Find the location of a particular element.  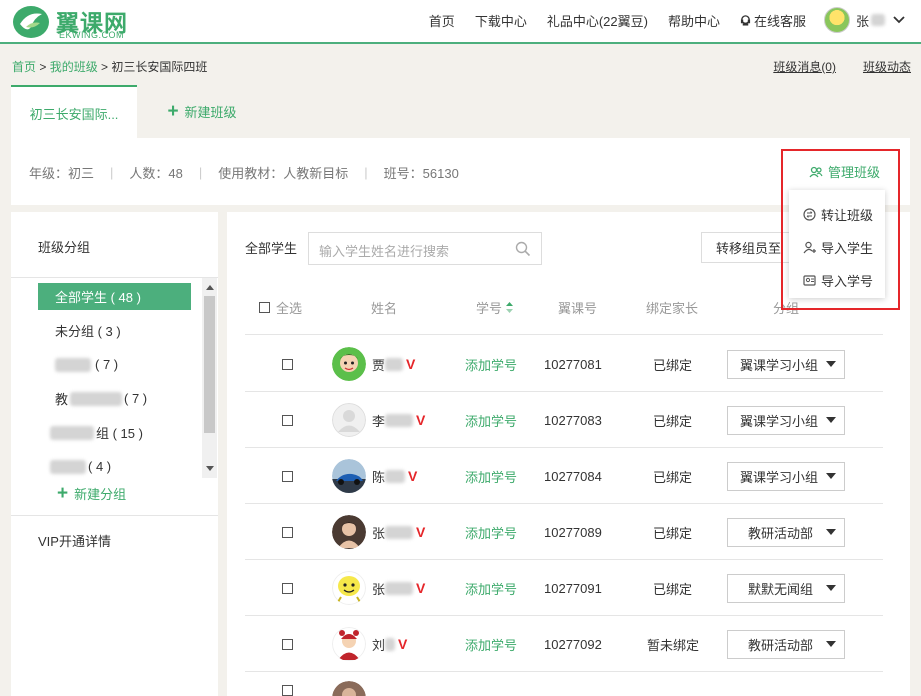

ekwing-no: 10277092 is located at coordinates (573, 644).